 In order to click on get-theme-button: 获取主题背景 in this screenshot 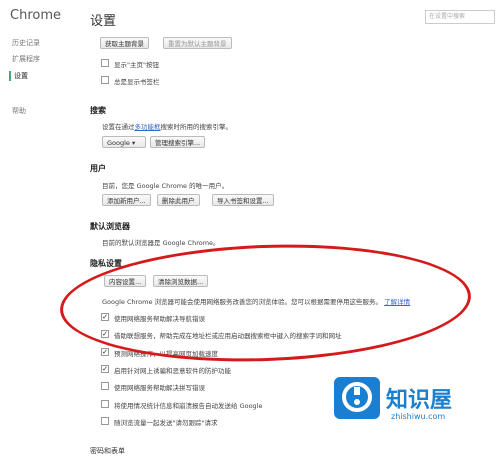, I will do `click(124, 43)`.